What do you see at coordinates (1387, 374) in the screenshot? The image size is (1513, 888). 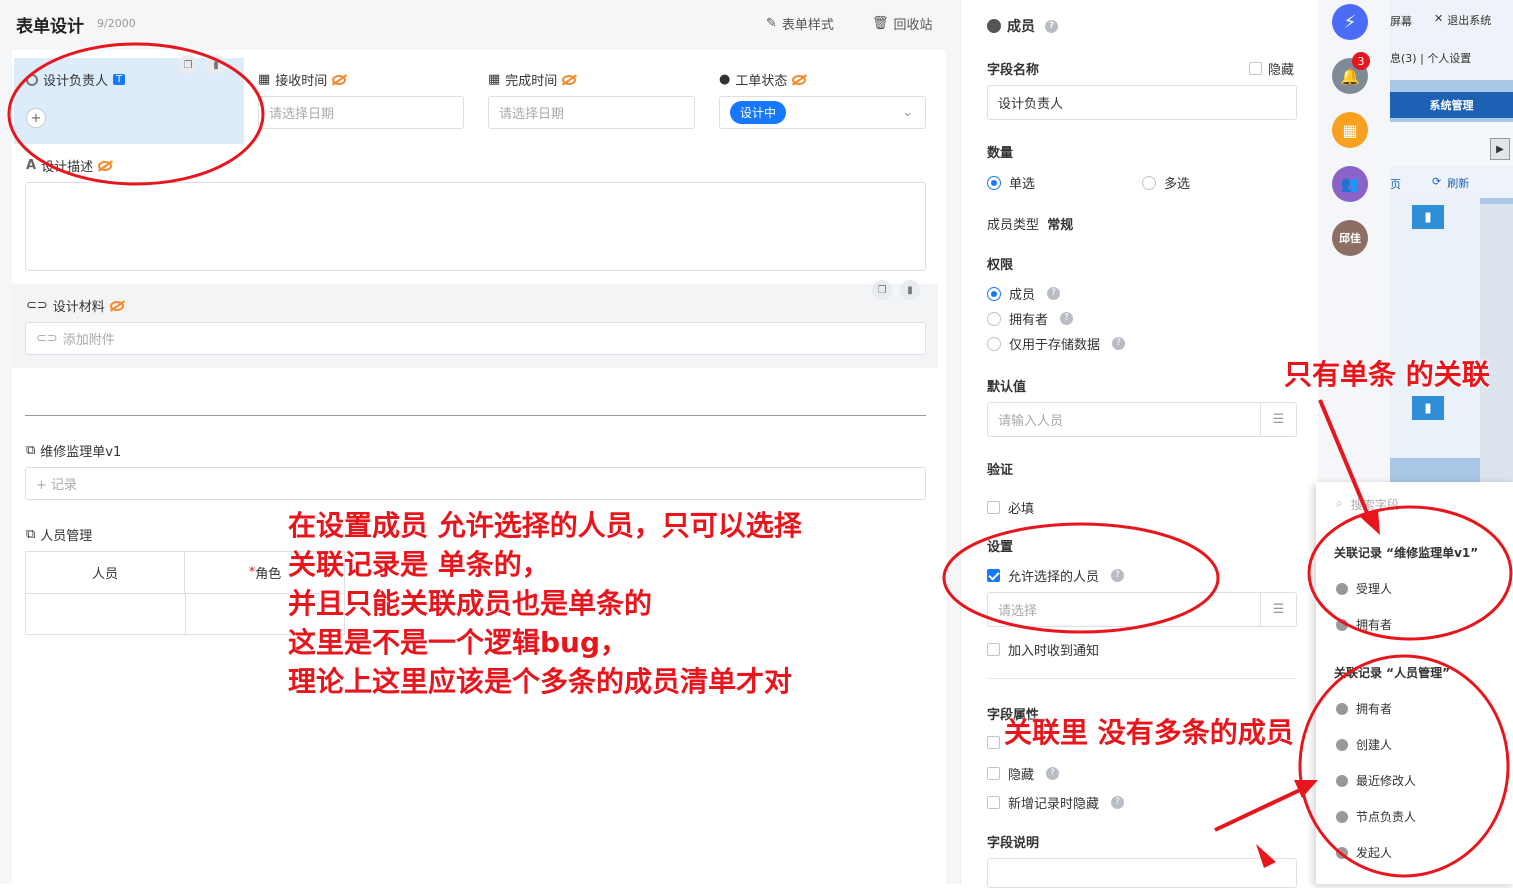 I see `annotation-text-top-right: 只有单条 的关联` at bounding box center [1387, 374].